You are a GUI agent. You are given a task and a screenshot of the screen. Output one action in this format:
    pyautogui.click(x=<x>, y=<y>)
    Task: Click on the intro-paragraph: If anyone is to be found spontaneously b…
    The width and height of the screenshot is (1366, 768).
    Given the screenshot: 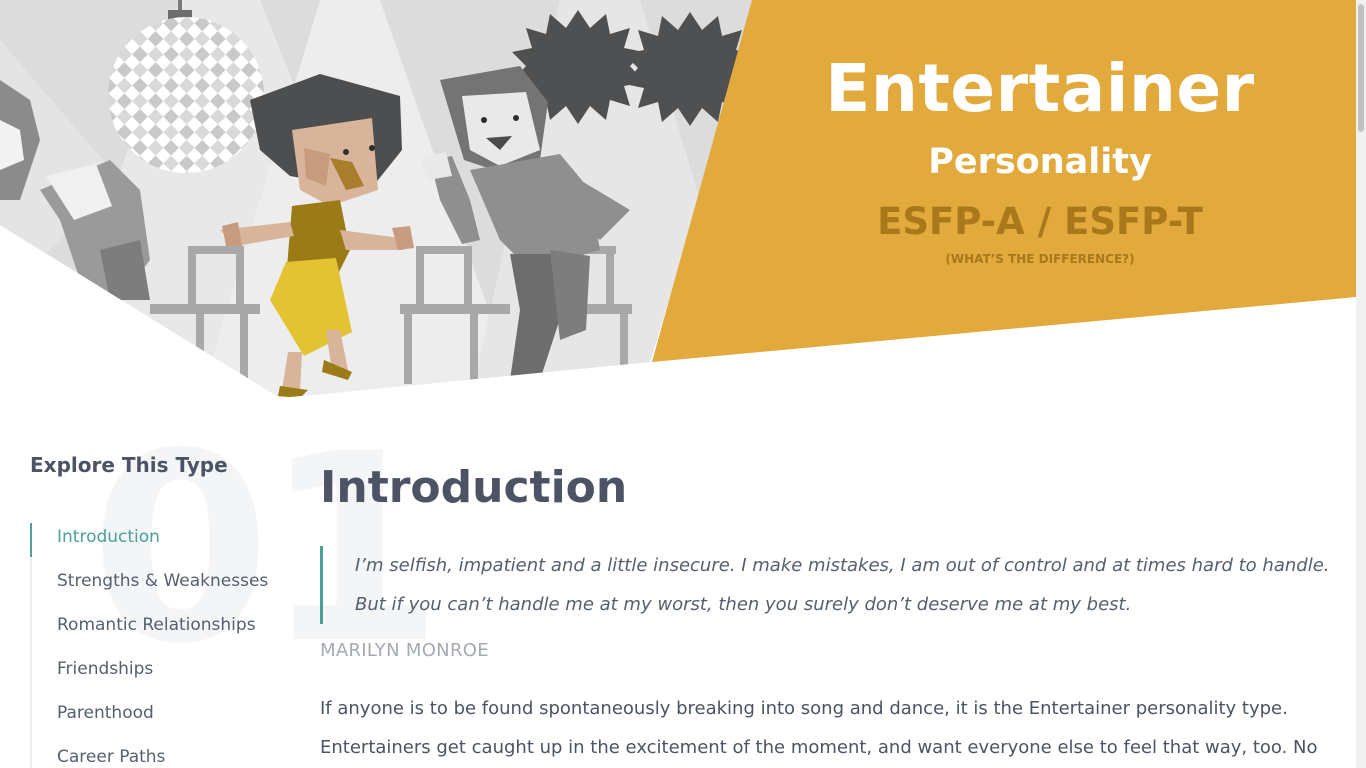 What is the action you would take?
    pyautogui.click(x=819, y=728)
    